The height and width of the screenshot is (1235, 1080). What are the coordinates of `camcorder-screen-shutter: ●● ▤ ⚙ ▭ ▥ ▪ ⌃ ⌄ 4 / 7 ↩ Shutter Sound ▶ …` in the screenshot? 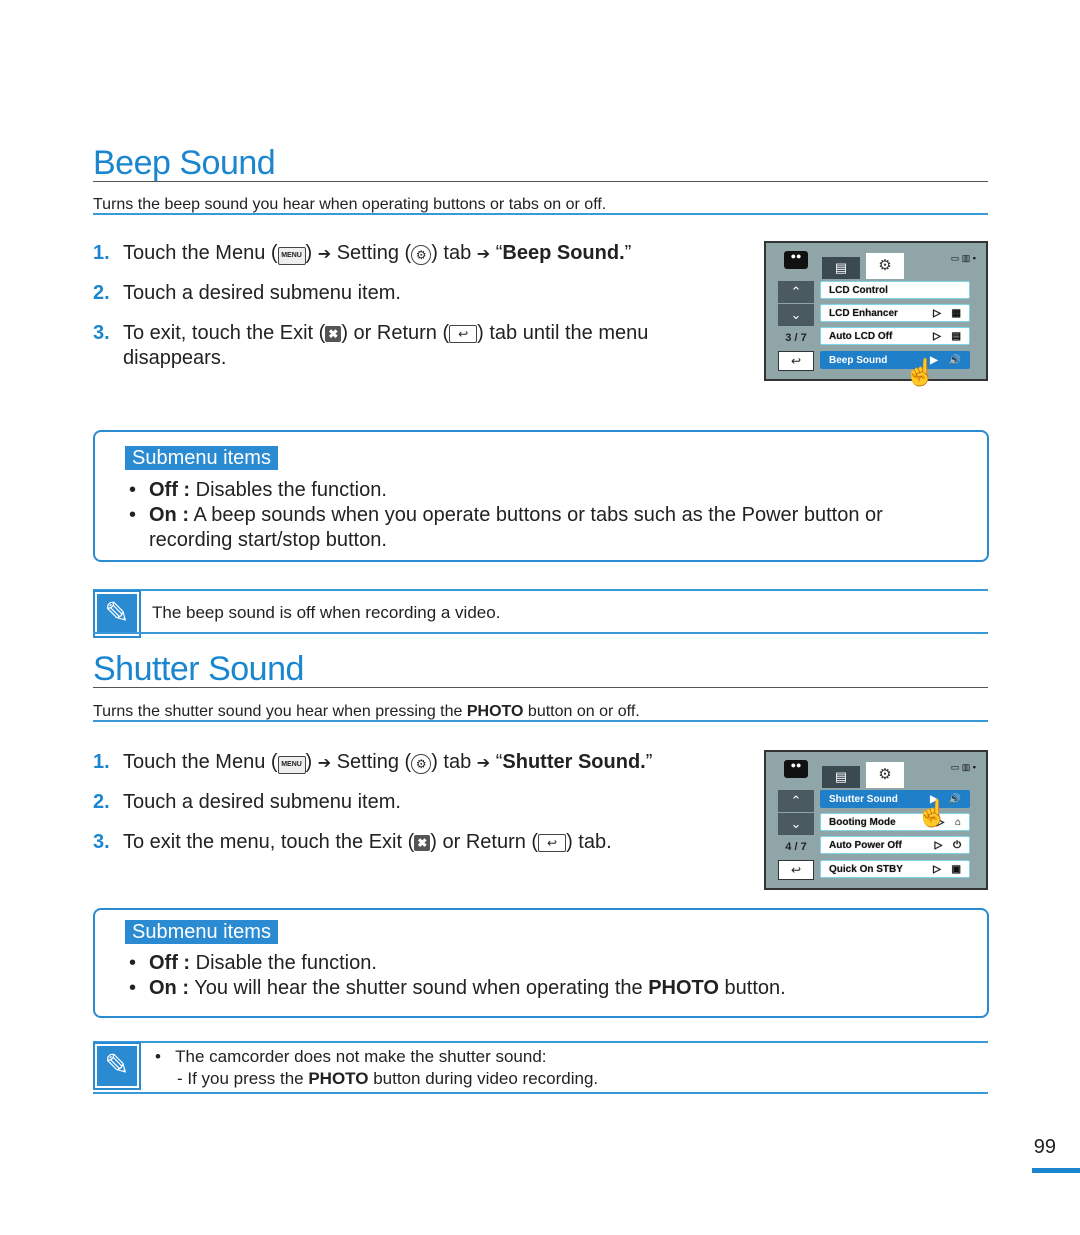 It's located at (876, 820).